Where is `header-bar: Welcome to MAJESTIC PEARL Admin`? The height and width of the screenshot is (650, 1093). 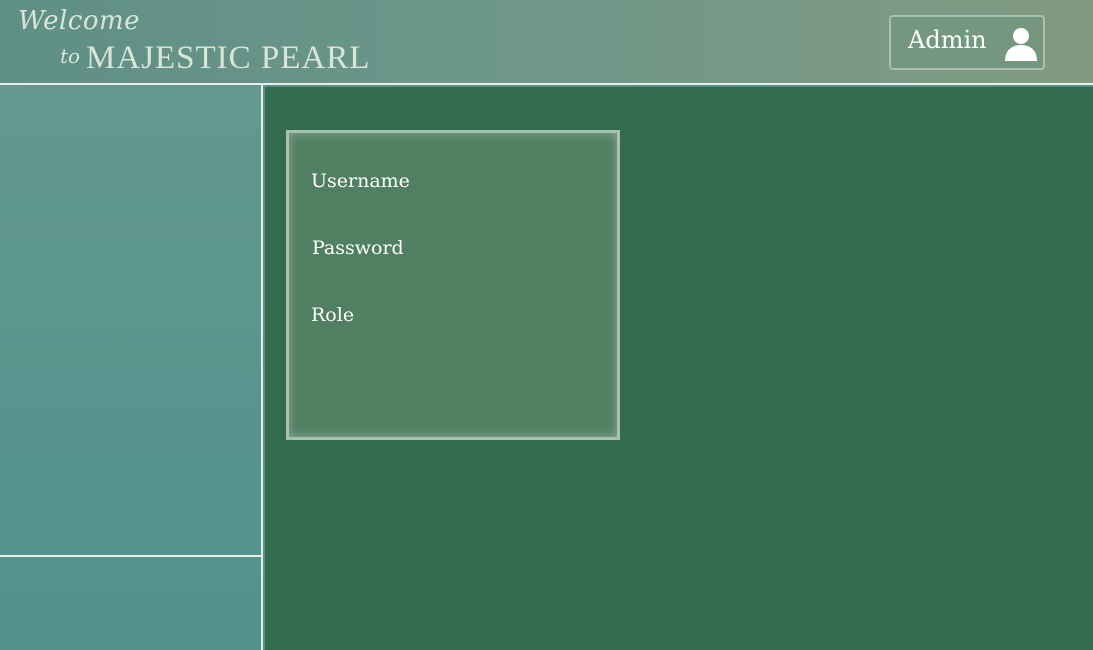 header-bar: Welcome to MAJESTIC PEARL Admin is located at coordinates (546, 42).